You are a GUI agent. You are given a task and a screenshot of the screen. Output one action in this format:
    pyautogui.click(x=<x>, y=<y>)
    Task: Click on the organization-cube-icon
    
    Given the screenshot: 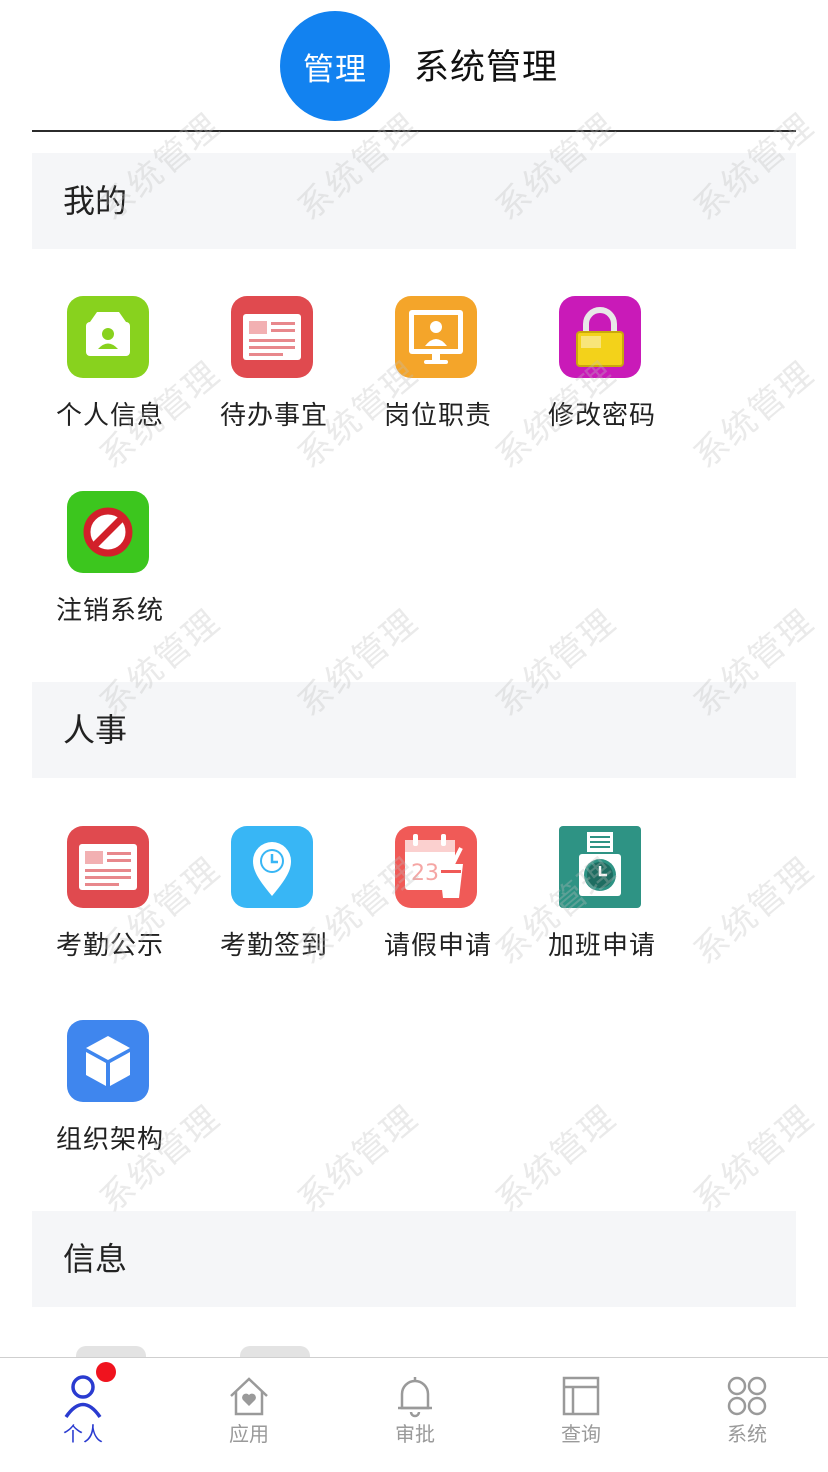 What is the action you would take?
    pyautogui.click(x=108, y=1061)
    